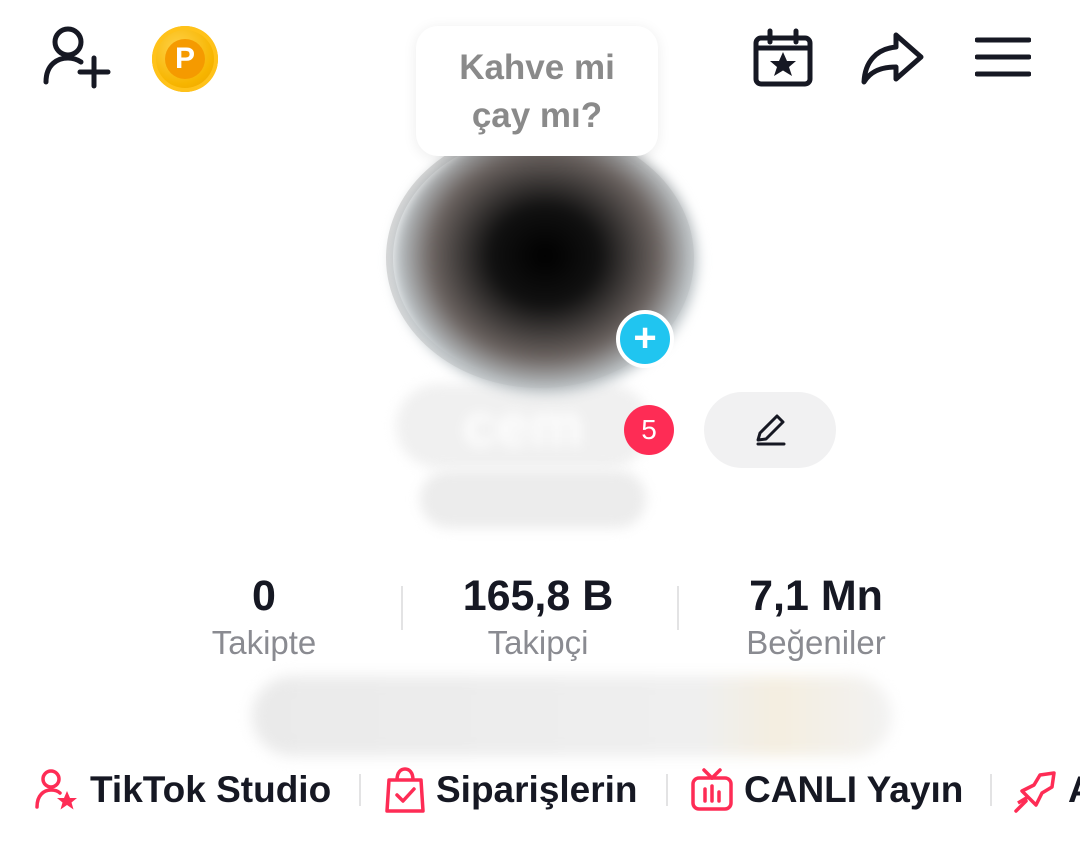 Image resolution: width=1080 pixels, height=848 pixels. What do you see at coordinates (523, 426) in the screenshot?
I see `username-blurred: cem` at bounding box center [523, 426].